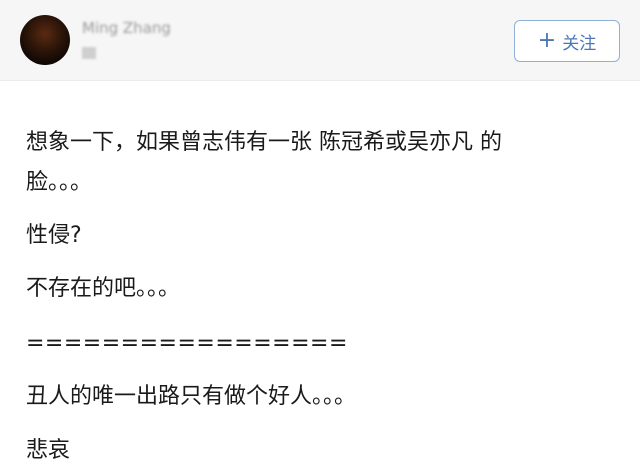 This screenshot has height=474, width=640. I want to click on post-line: 脸。。。, so click(59, 182).